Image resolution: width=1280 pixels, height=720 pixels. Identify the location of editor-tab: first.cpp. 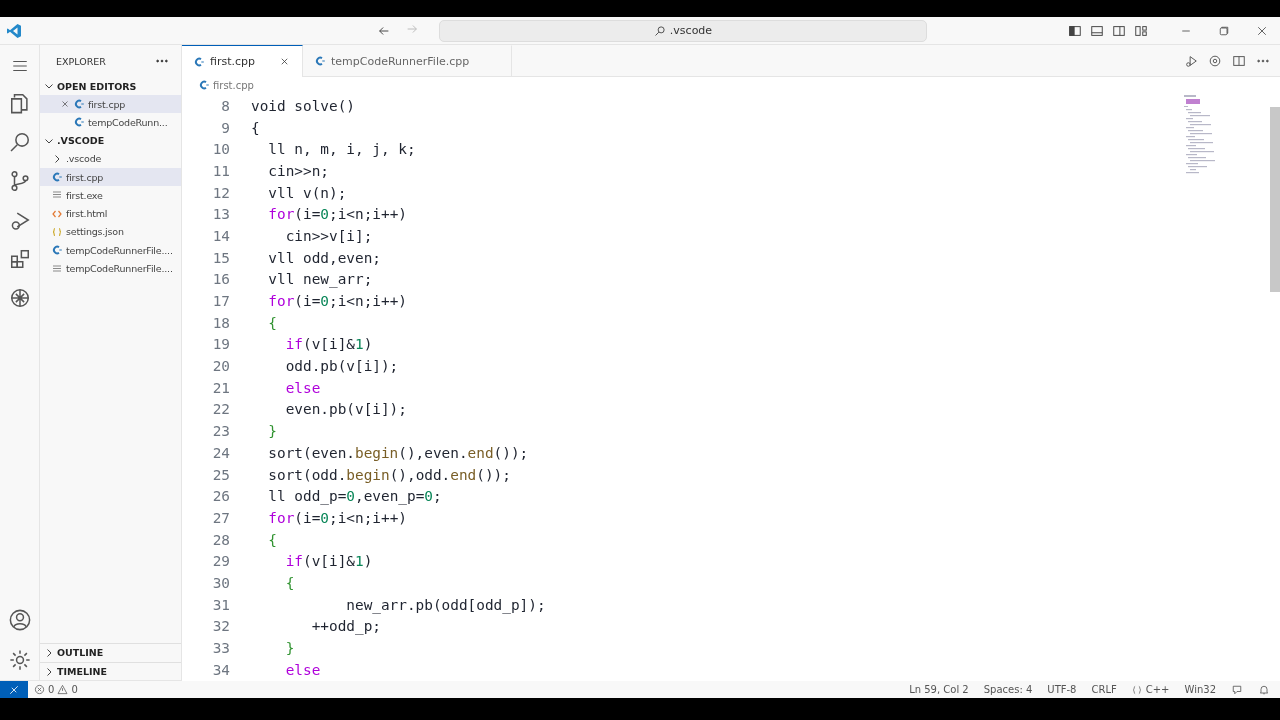
(242, 61).